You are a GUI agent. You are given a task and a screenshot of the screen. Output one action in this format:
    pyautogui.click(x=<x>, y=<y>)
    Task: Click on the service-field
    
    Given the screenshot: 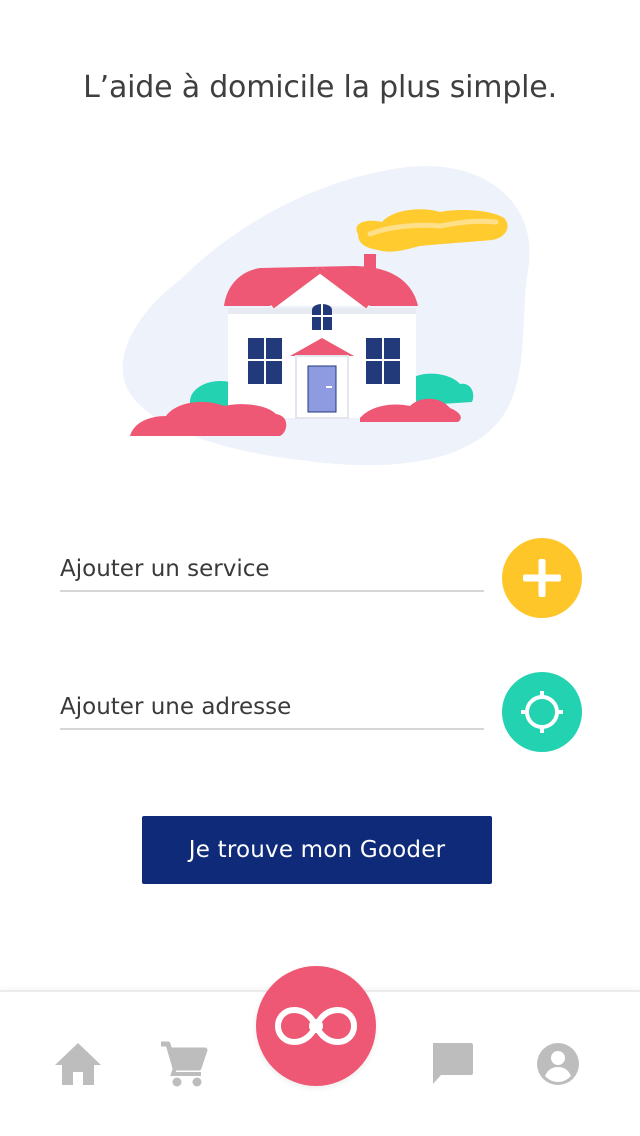 What is the action you would take?
    pyautogui.click(x=272, y=563)
    